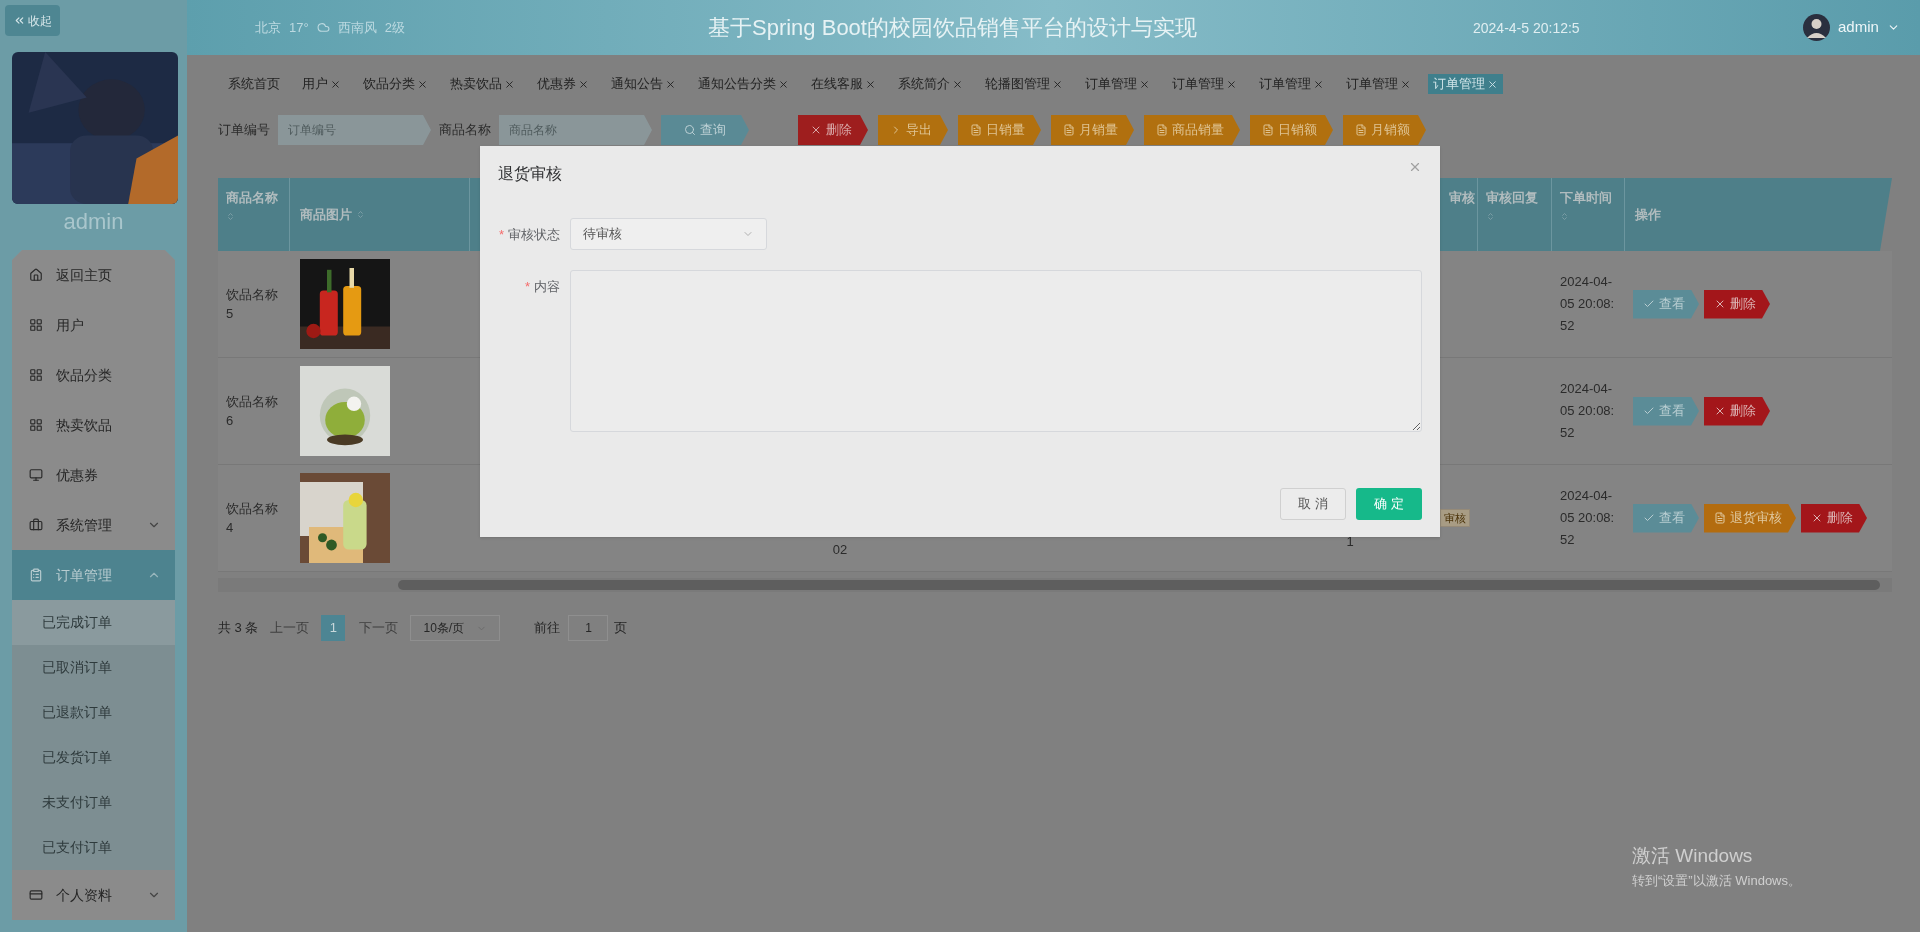 The height and width of the screenshot is (932, 1920). I want to click on report-button: 月销量, so click(1092, 130).